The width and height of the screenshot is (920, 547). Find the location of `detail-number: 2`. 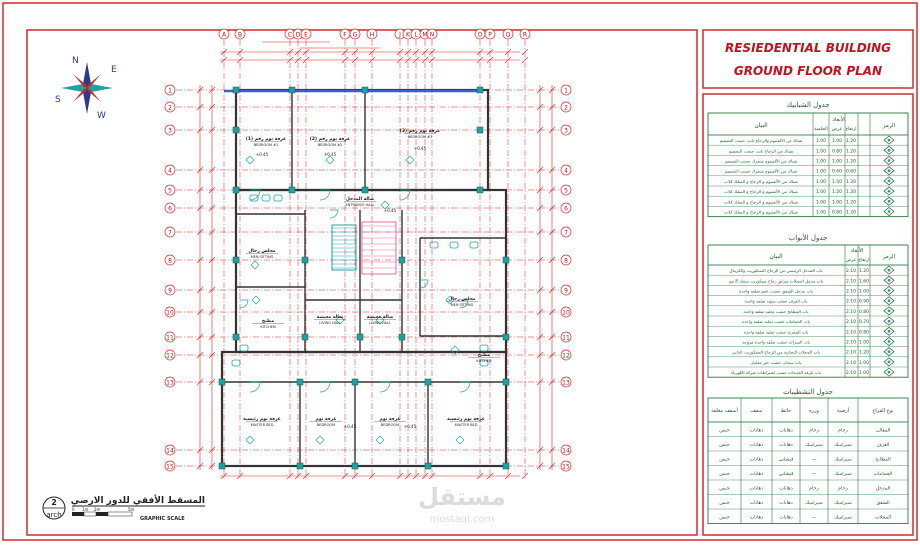

detail-number: 2 is located at coordinates (54, 502).